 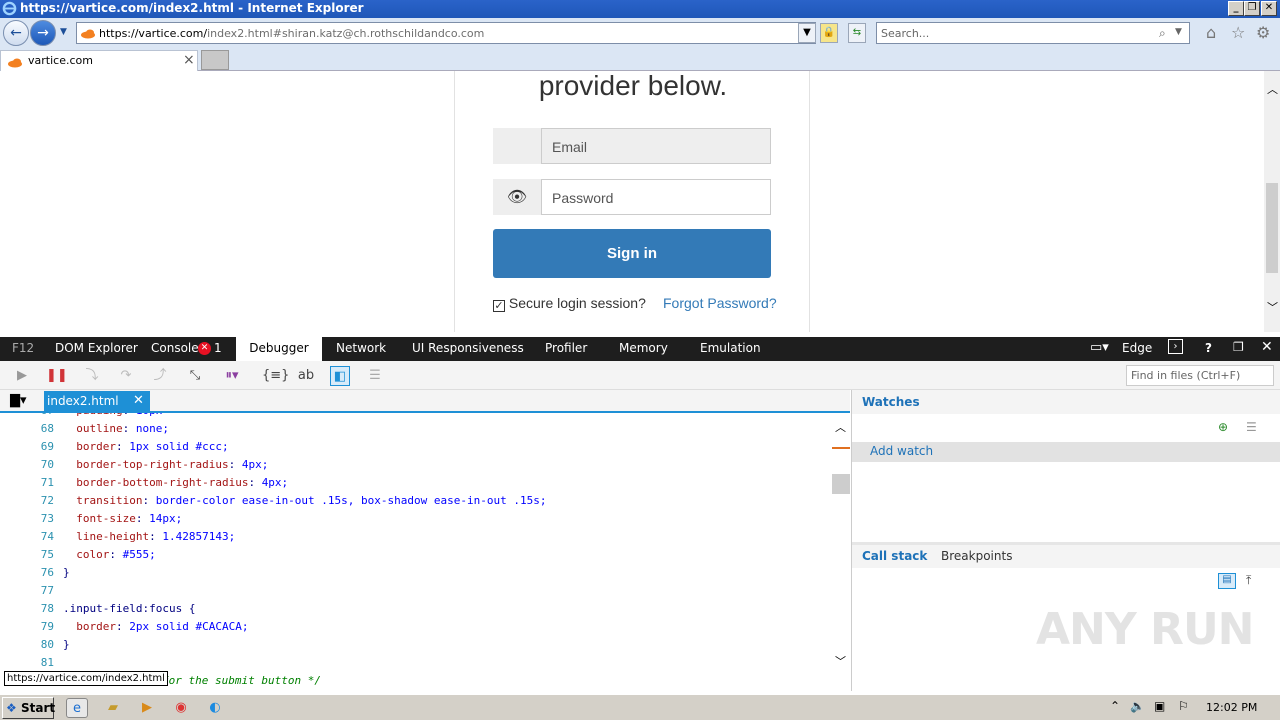 I want to click on file-tab-index2: index2.html ✕, so click(x=97, y=401).